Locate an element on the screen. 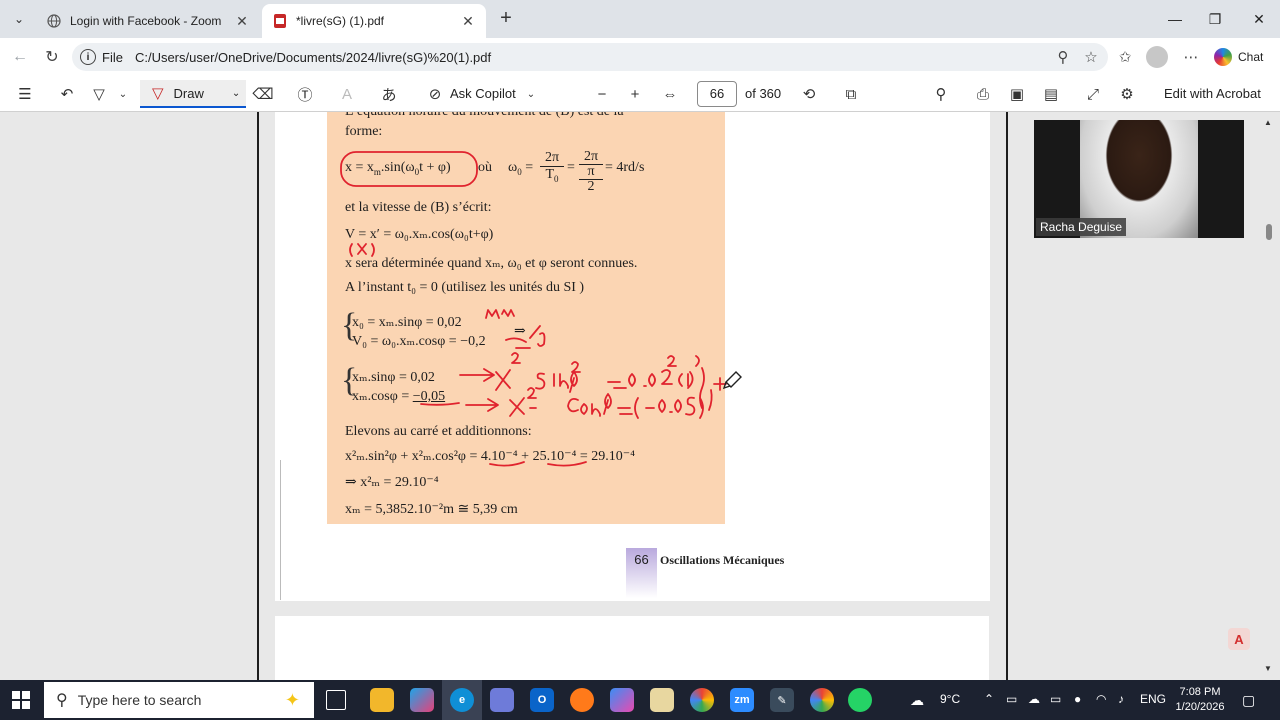  acrobat-icon: A is located at coordinates (1239, 639).